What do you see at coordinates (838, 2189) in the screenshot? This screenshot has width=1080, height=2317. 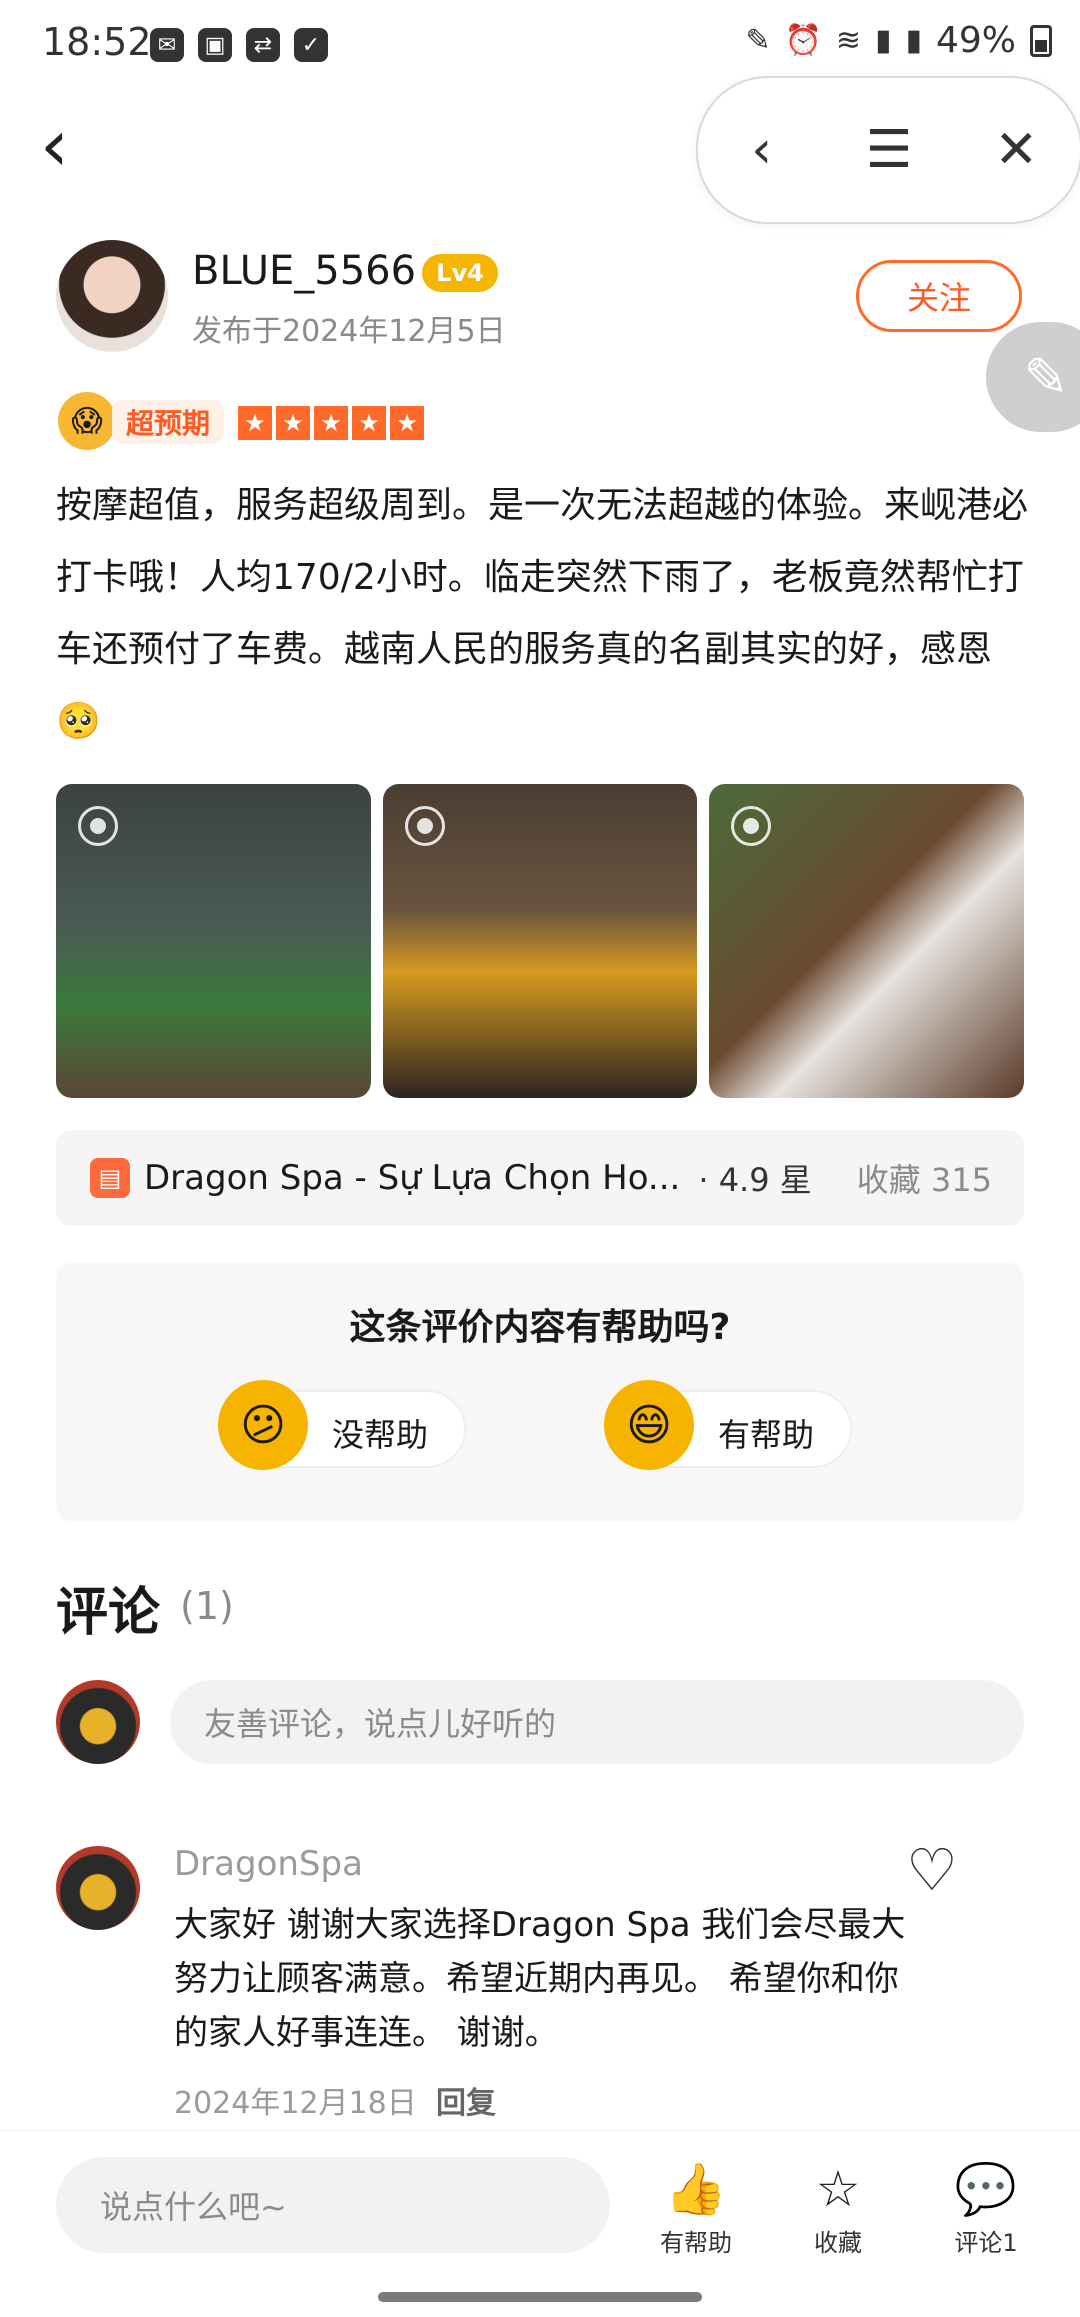 I see `star-outline-icon: ☆` at bounding box center [838, 2189].